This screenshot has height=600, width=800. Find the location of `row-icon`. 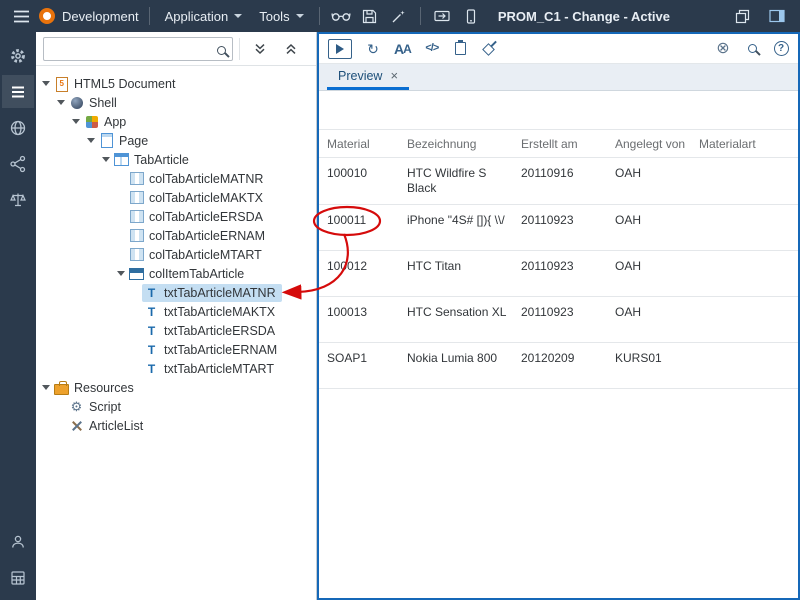

row-icon is located at coordinates (136, 273).